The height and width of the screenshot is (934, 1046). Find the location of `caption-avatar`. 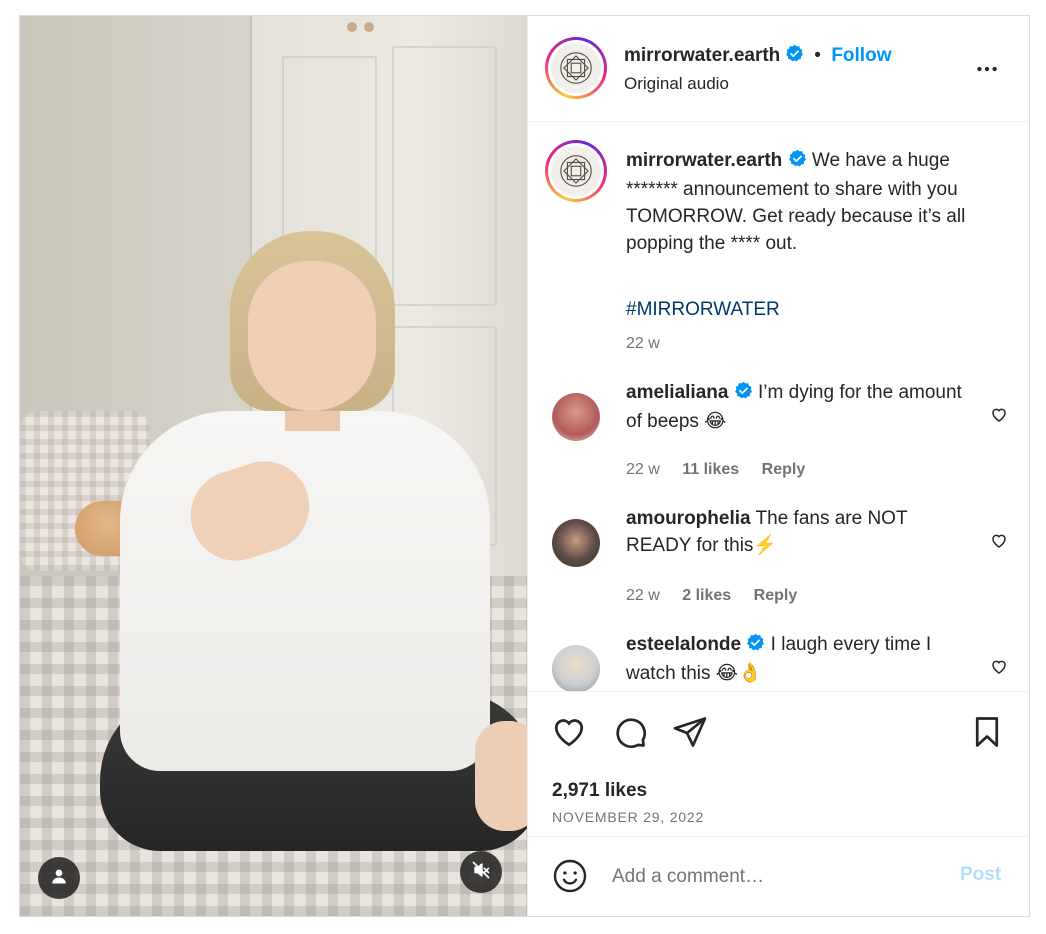

caption-avatar is located at coordinates (576, 171).